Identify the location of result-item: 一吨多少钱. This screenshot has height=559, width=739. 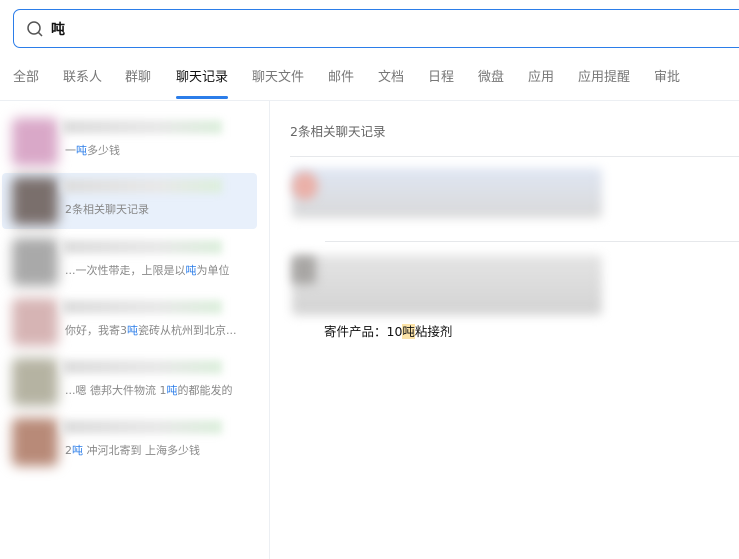
(129, 142).